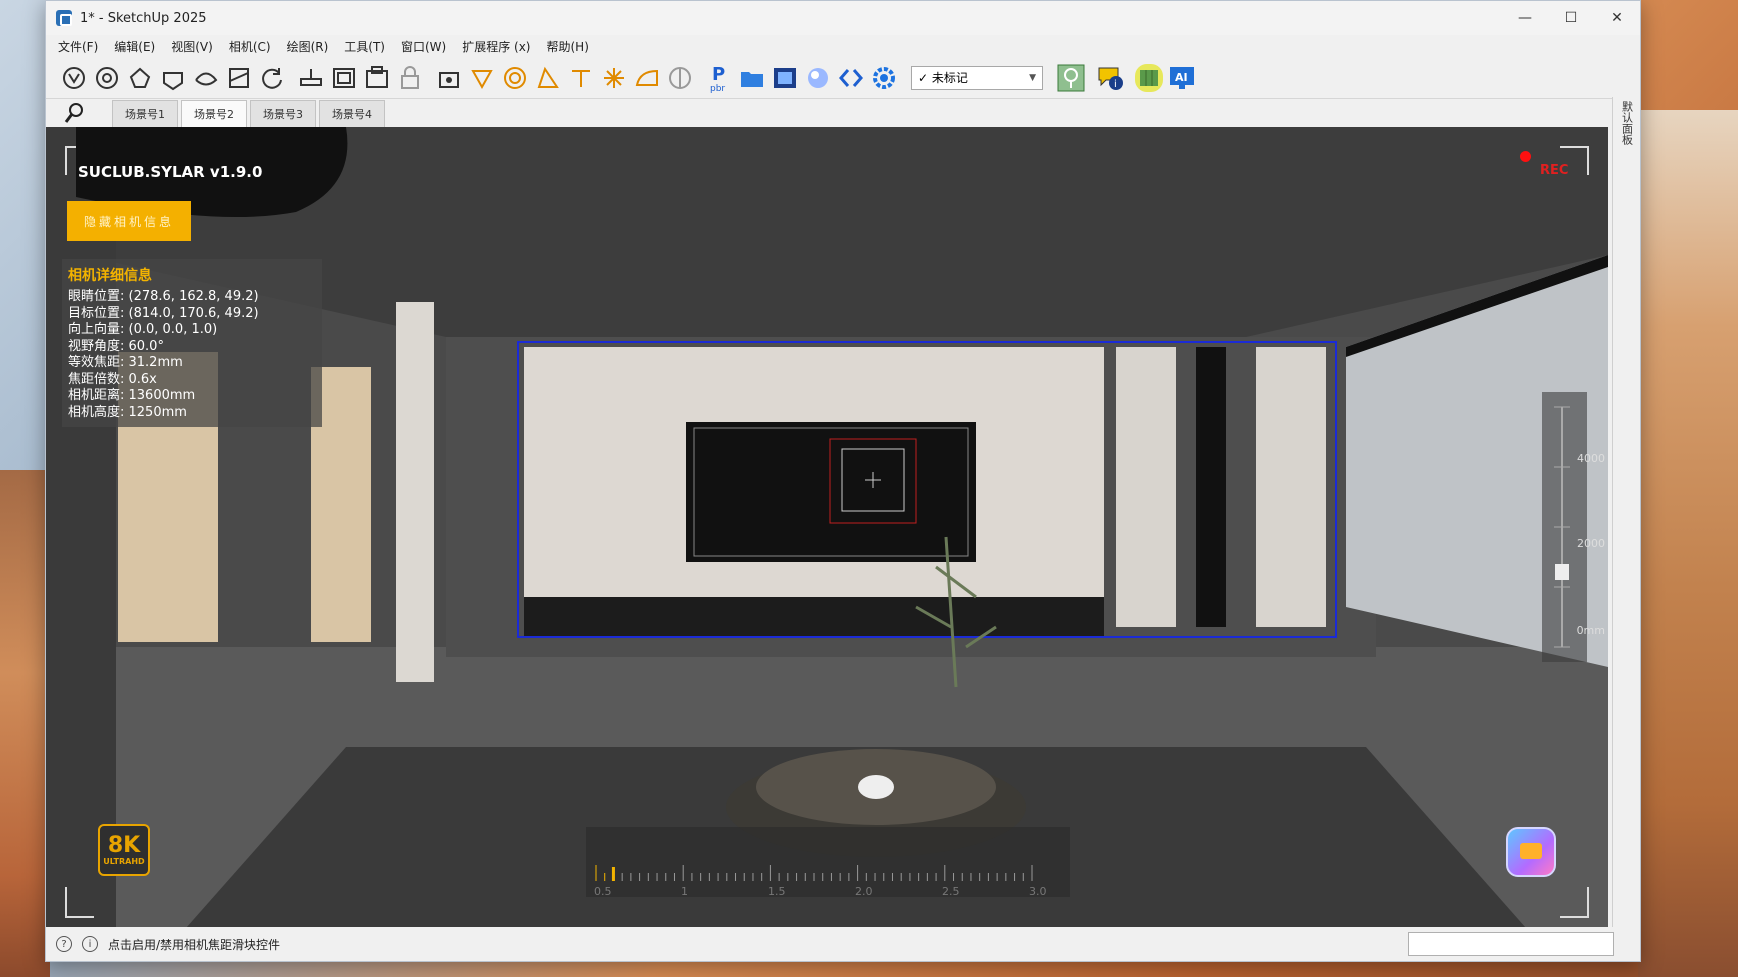 This screenshot has width=1738, height=977. What do you see at coordinates (752, 78) in the screenshot?
I see `folder-icon` at bounding box center [752, 78].